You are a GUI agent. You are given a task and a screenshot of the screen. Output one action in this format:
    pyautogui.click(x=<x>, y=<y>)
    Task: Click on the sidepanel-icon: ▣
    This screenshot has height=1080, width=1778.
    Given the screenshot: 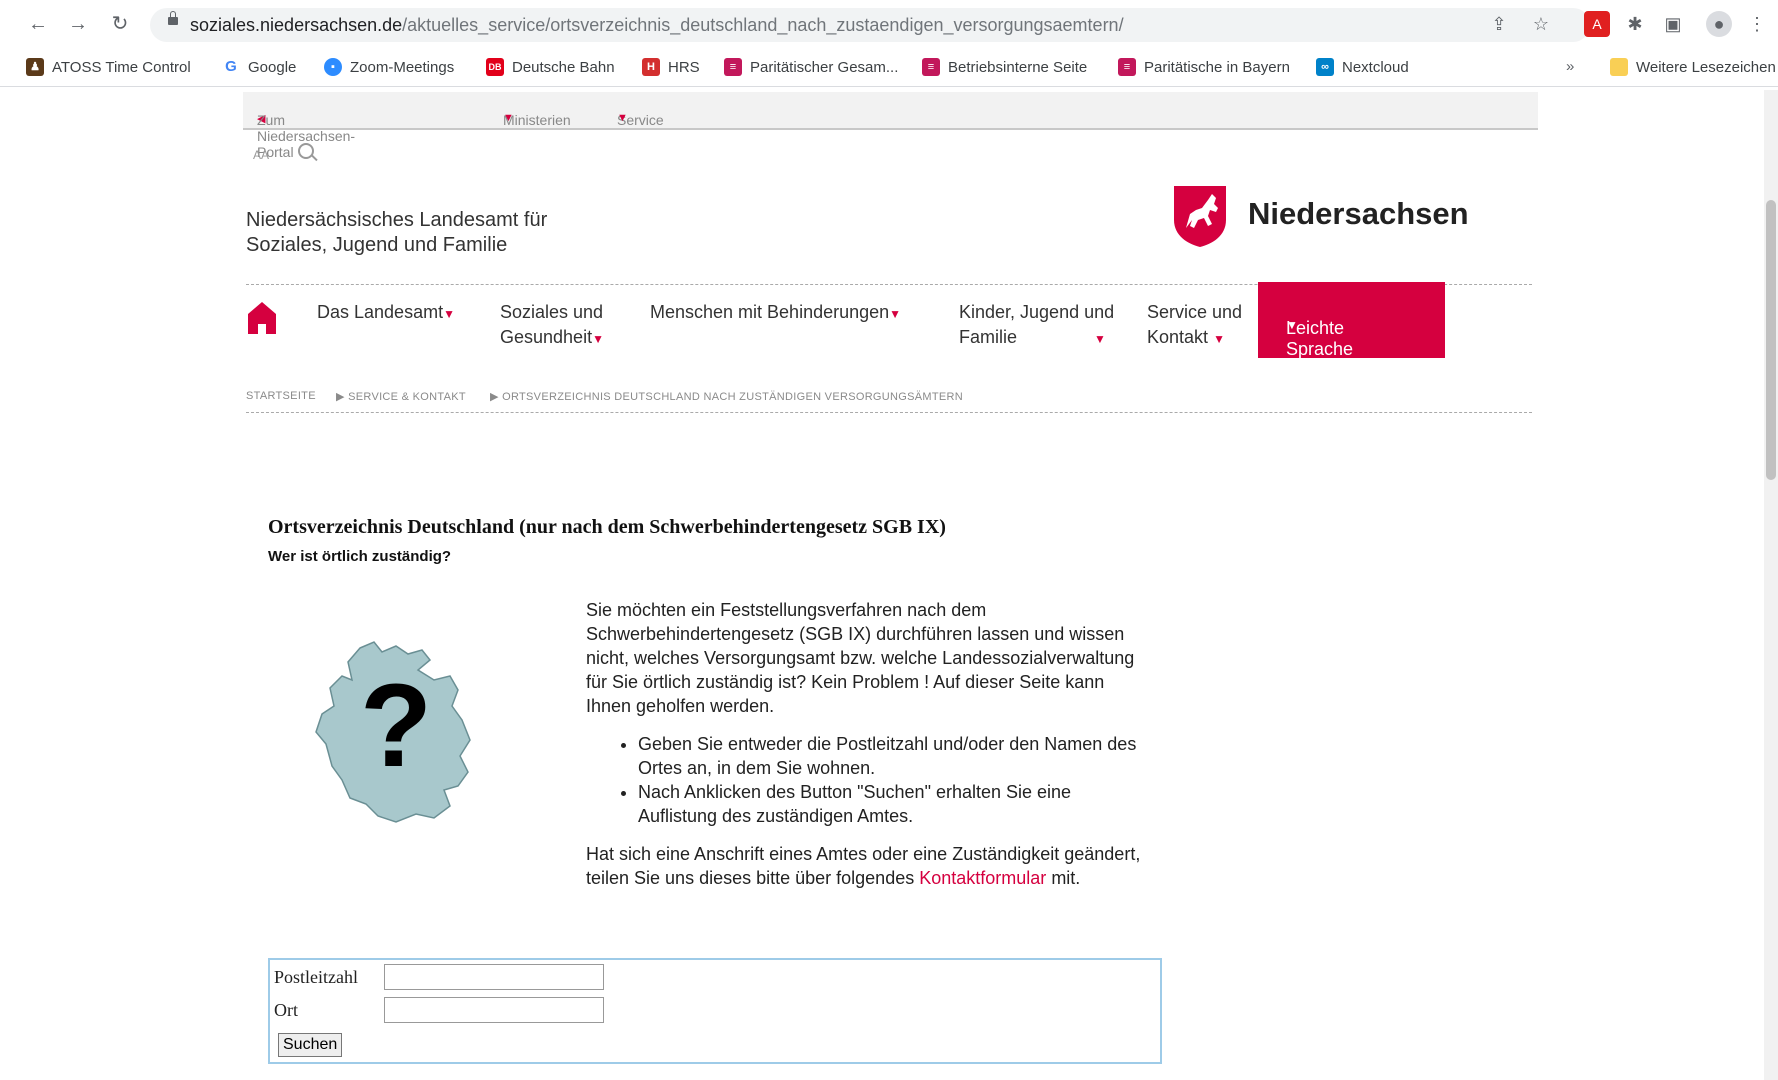 What is the action you would take?
    pyautogui.click(x=1673, y=24)
    